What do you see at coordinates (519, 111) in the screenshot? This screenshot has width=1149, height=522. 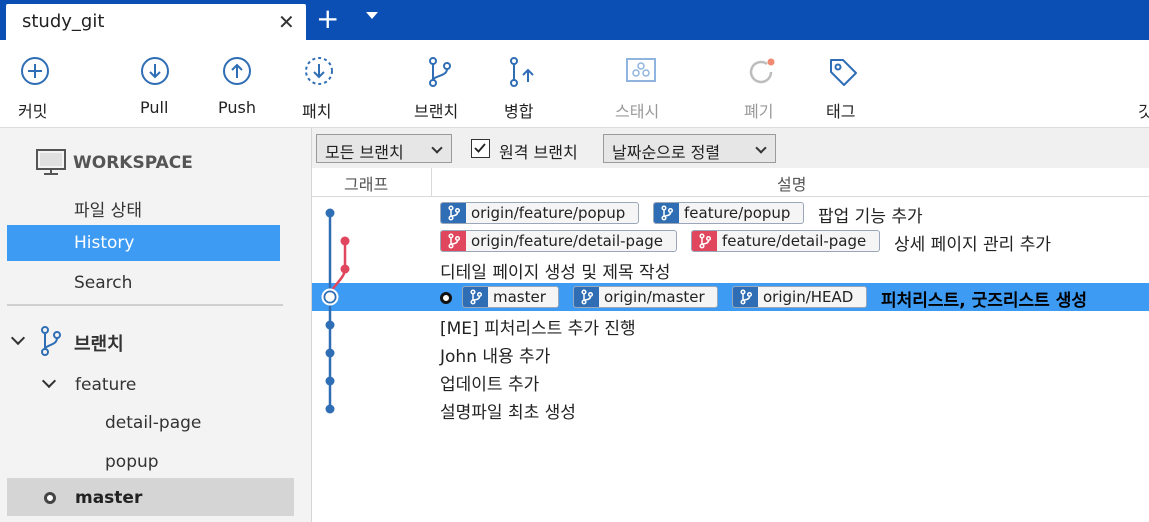 I see `merge-label: 병합` at bounding box center [519, 111].